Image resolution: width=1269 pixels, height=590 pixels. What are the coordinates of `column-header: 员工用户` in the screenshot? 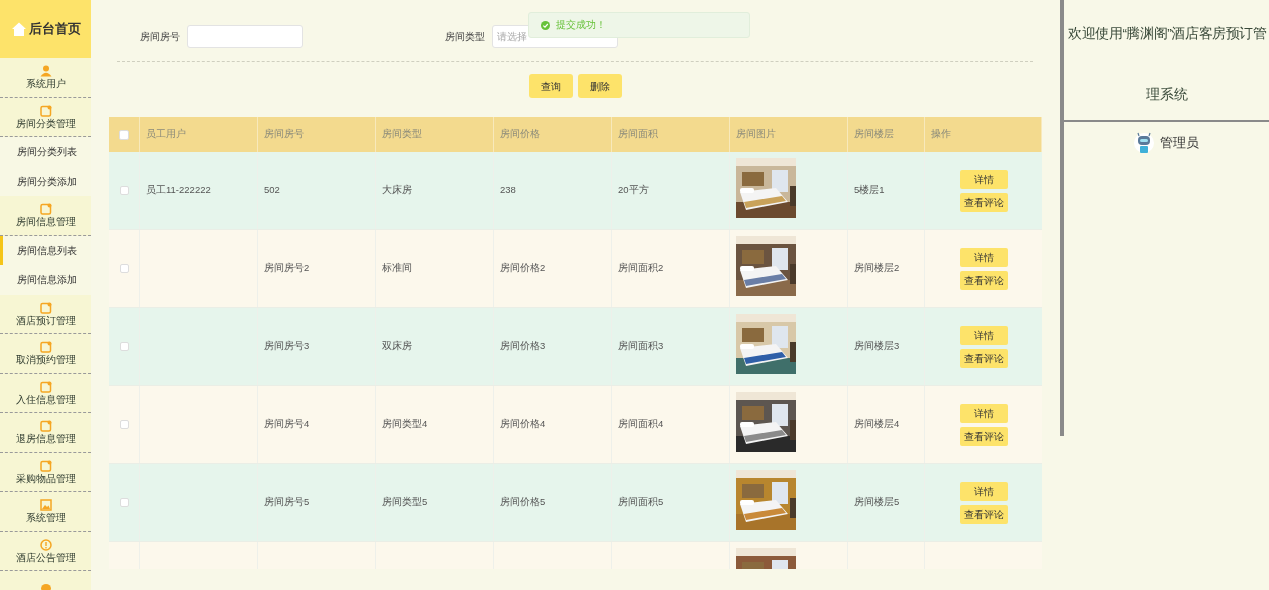 It's located at (166, 134).